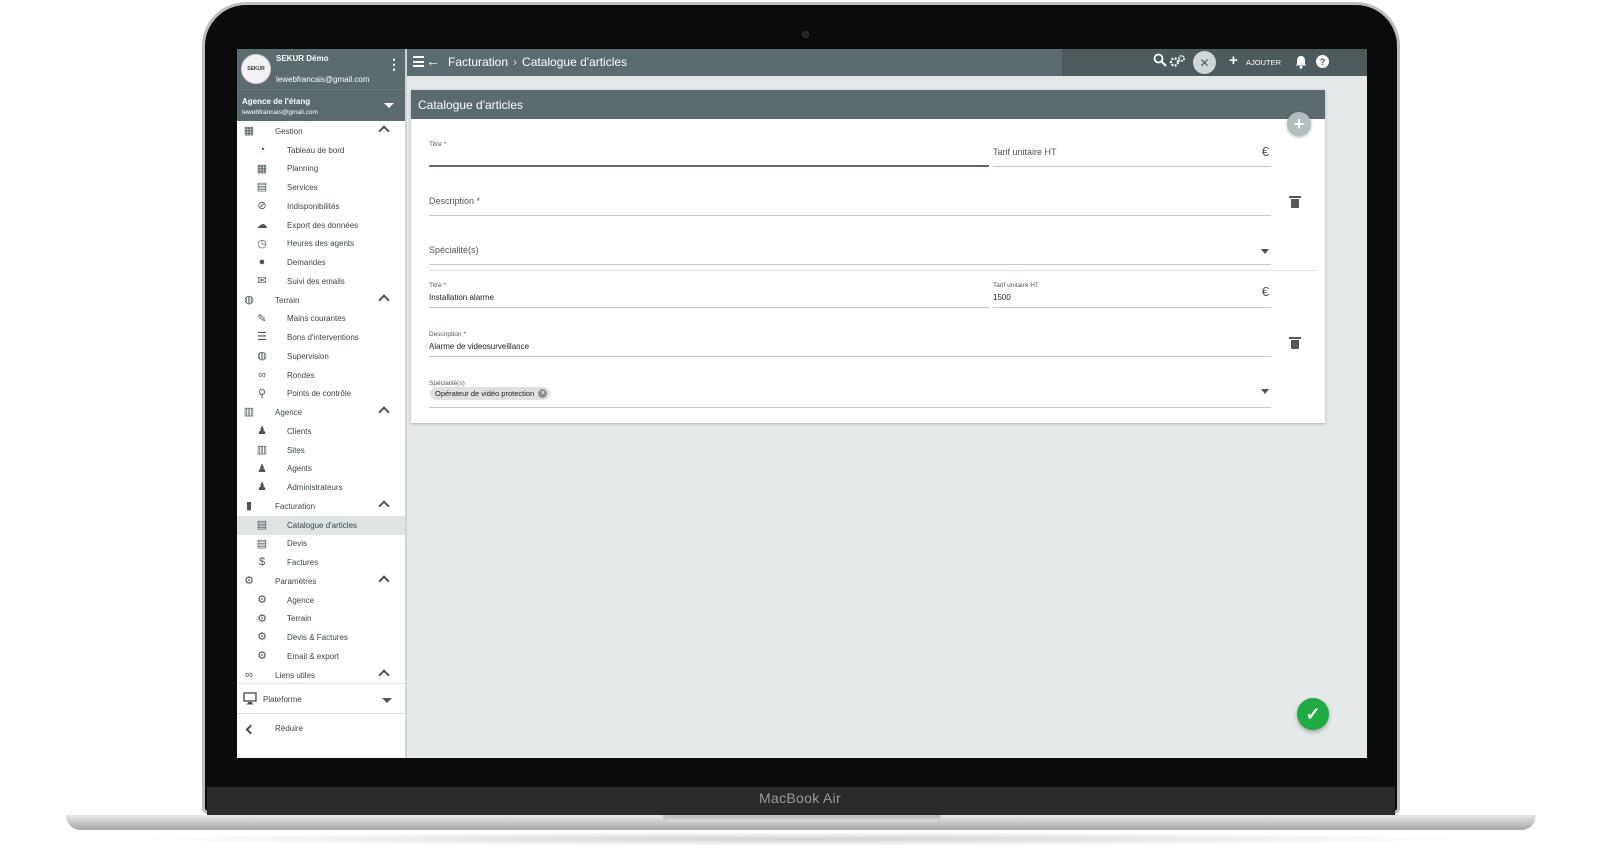 The width and height of the screenshot is (1600, 858). What do you see at coordinates (850, 202) in the screenshot?
I see `new-description-field: Description *` at bounding box center [850, 202].